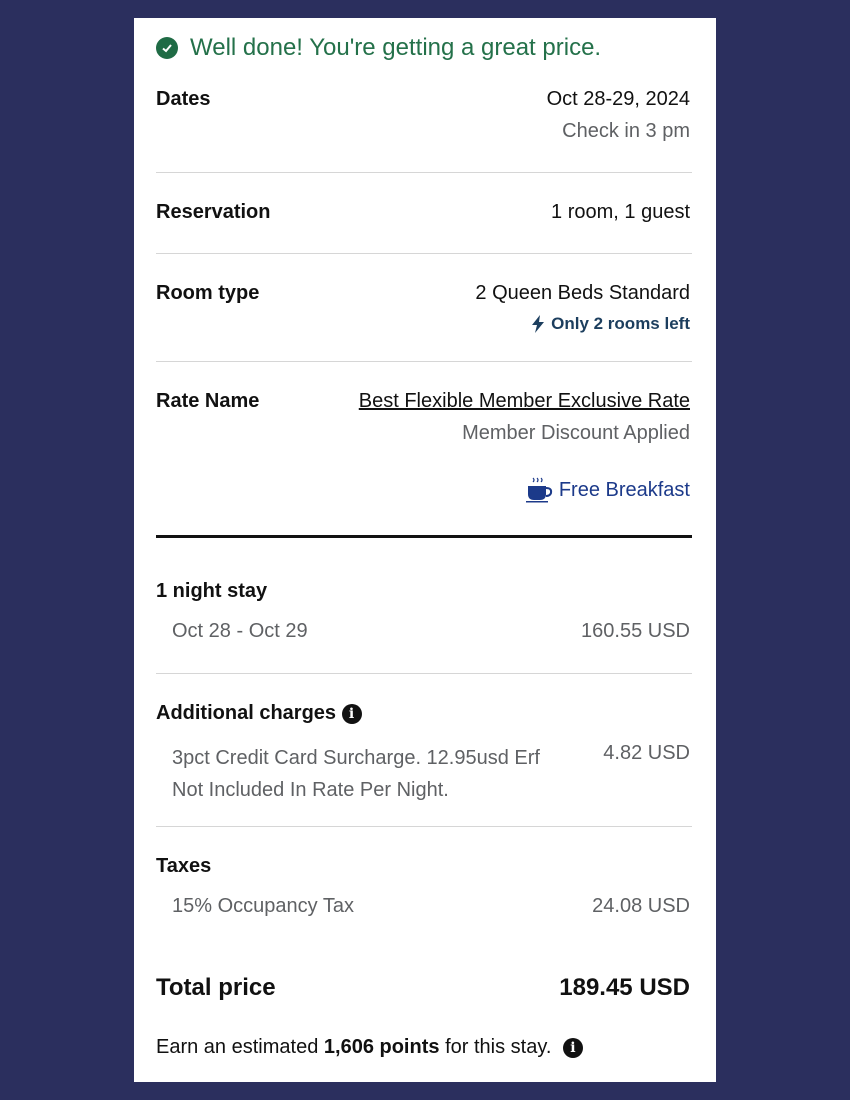 The width and height of the screenshot is (850, 1100). Describe the element at coordinates (423, 216) in the screenshot. I see `reservation-row: Reservation 1 room, 1 guest` at that location.